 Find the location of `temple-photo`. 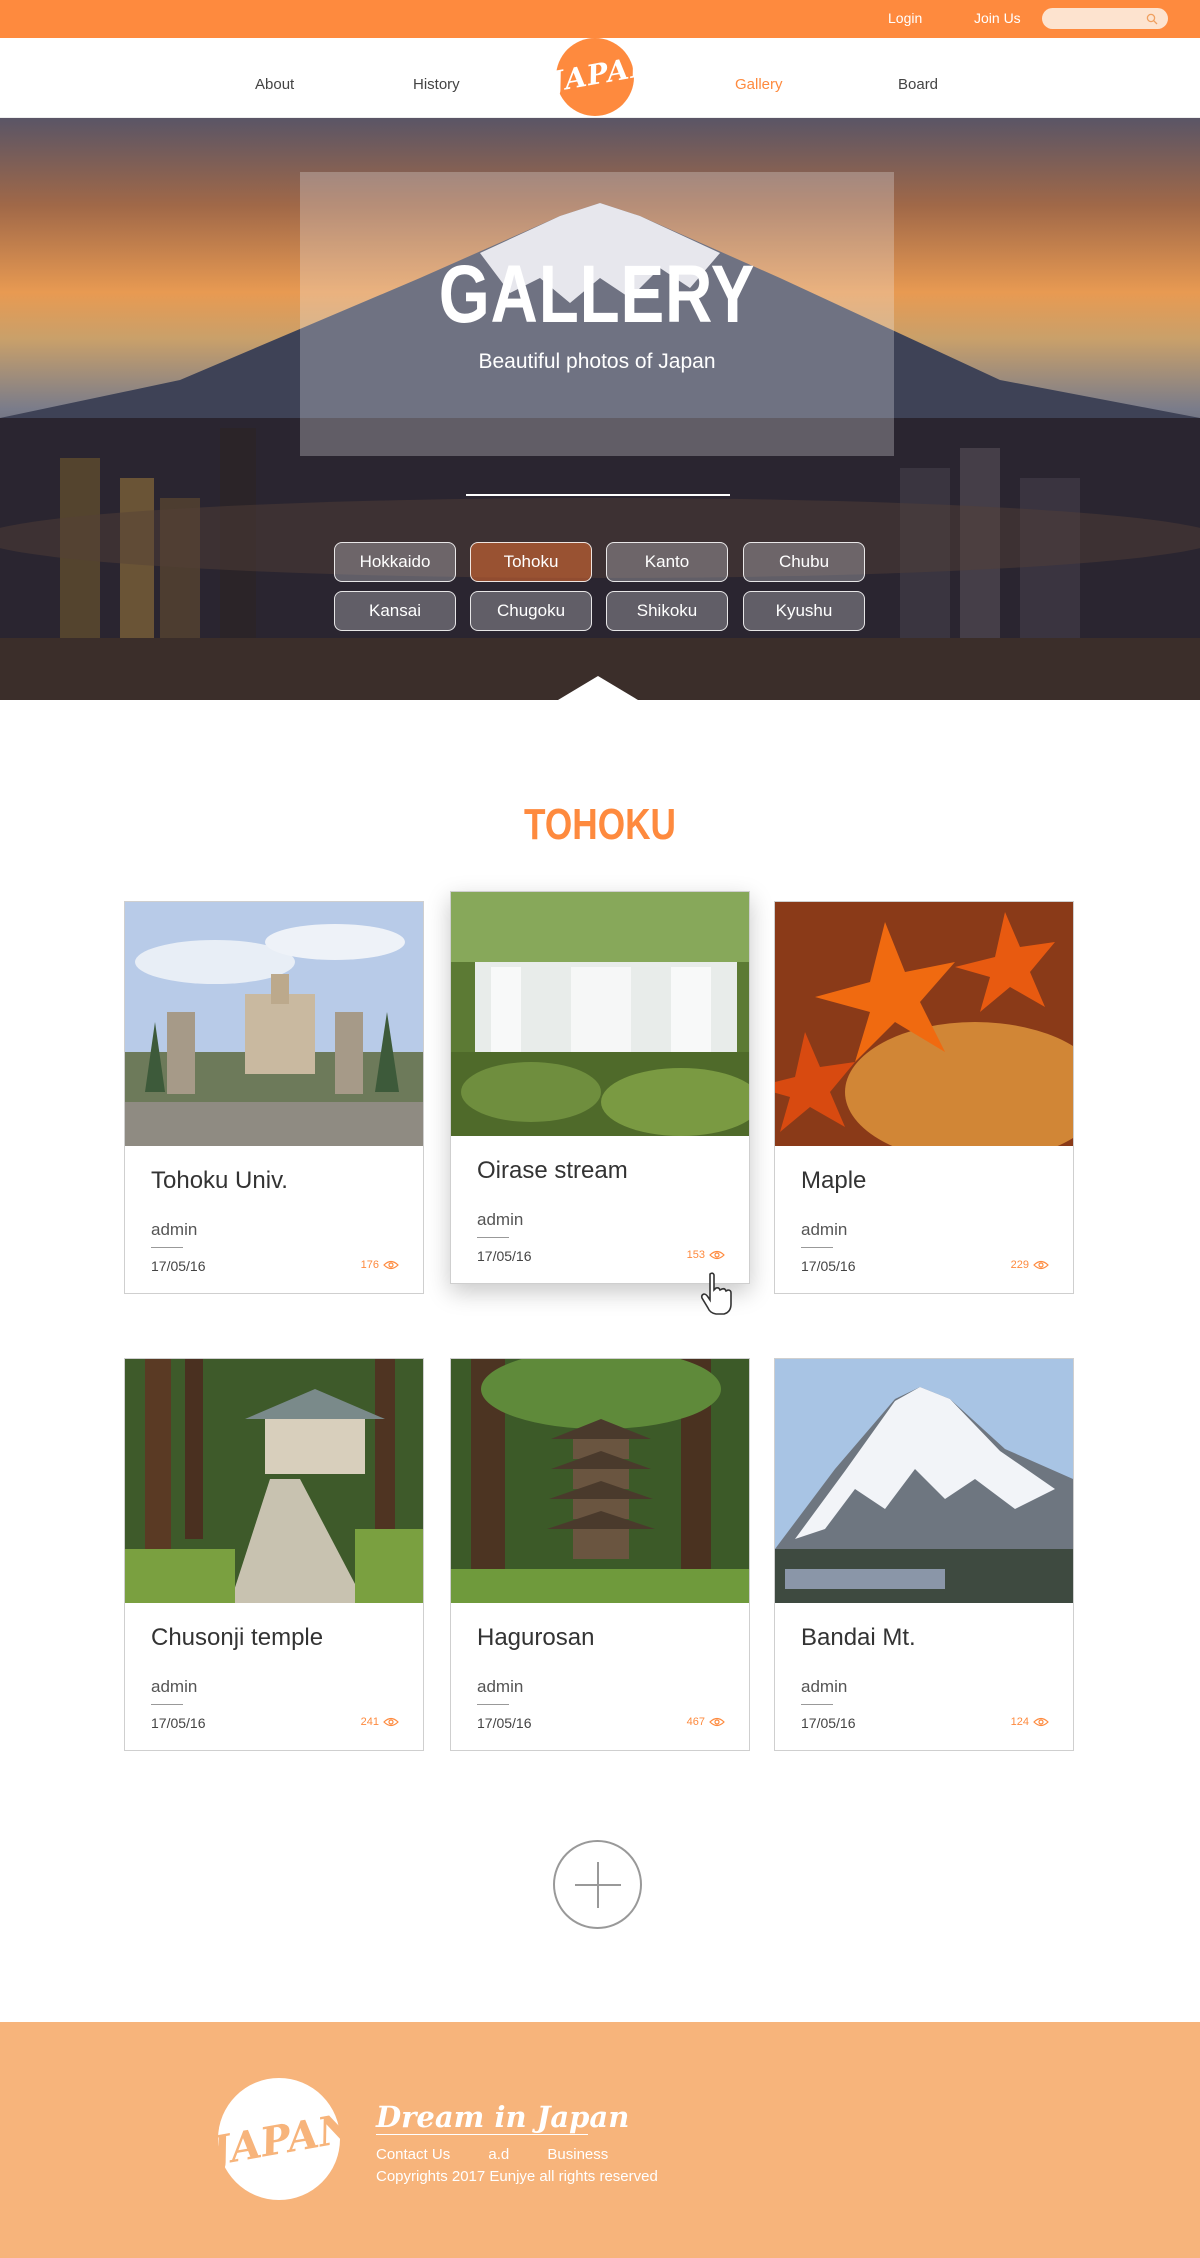

temple-photo is located at coordinates (274, 1481).